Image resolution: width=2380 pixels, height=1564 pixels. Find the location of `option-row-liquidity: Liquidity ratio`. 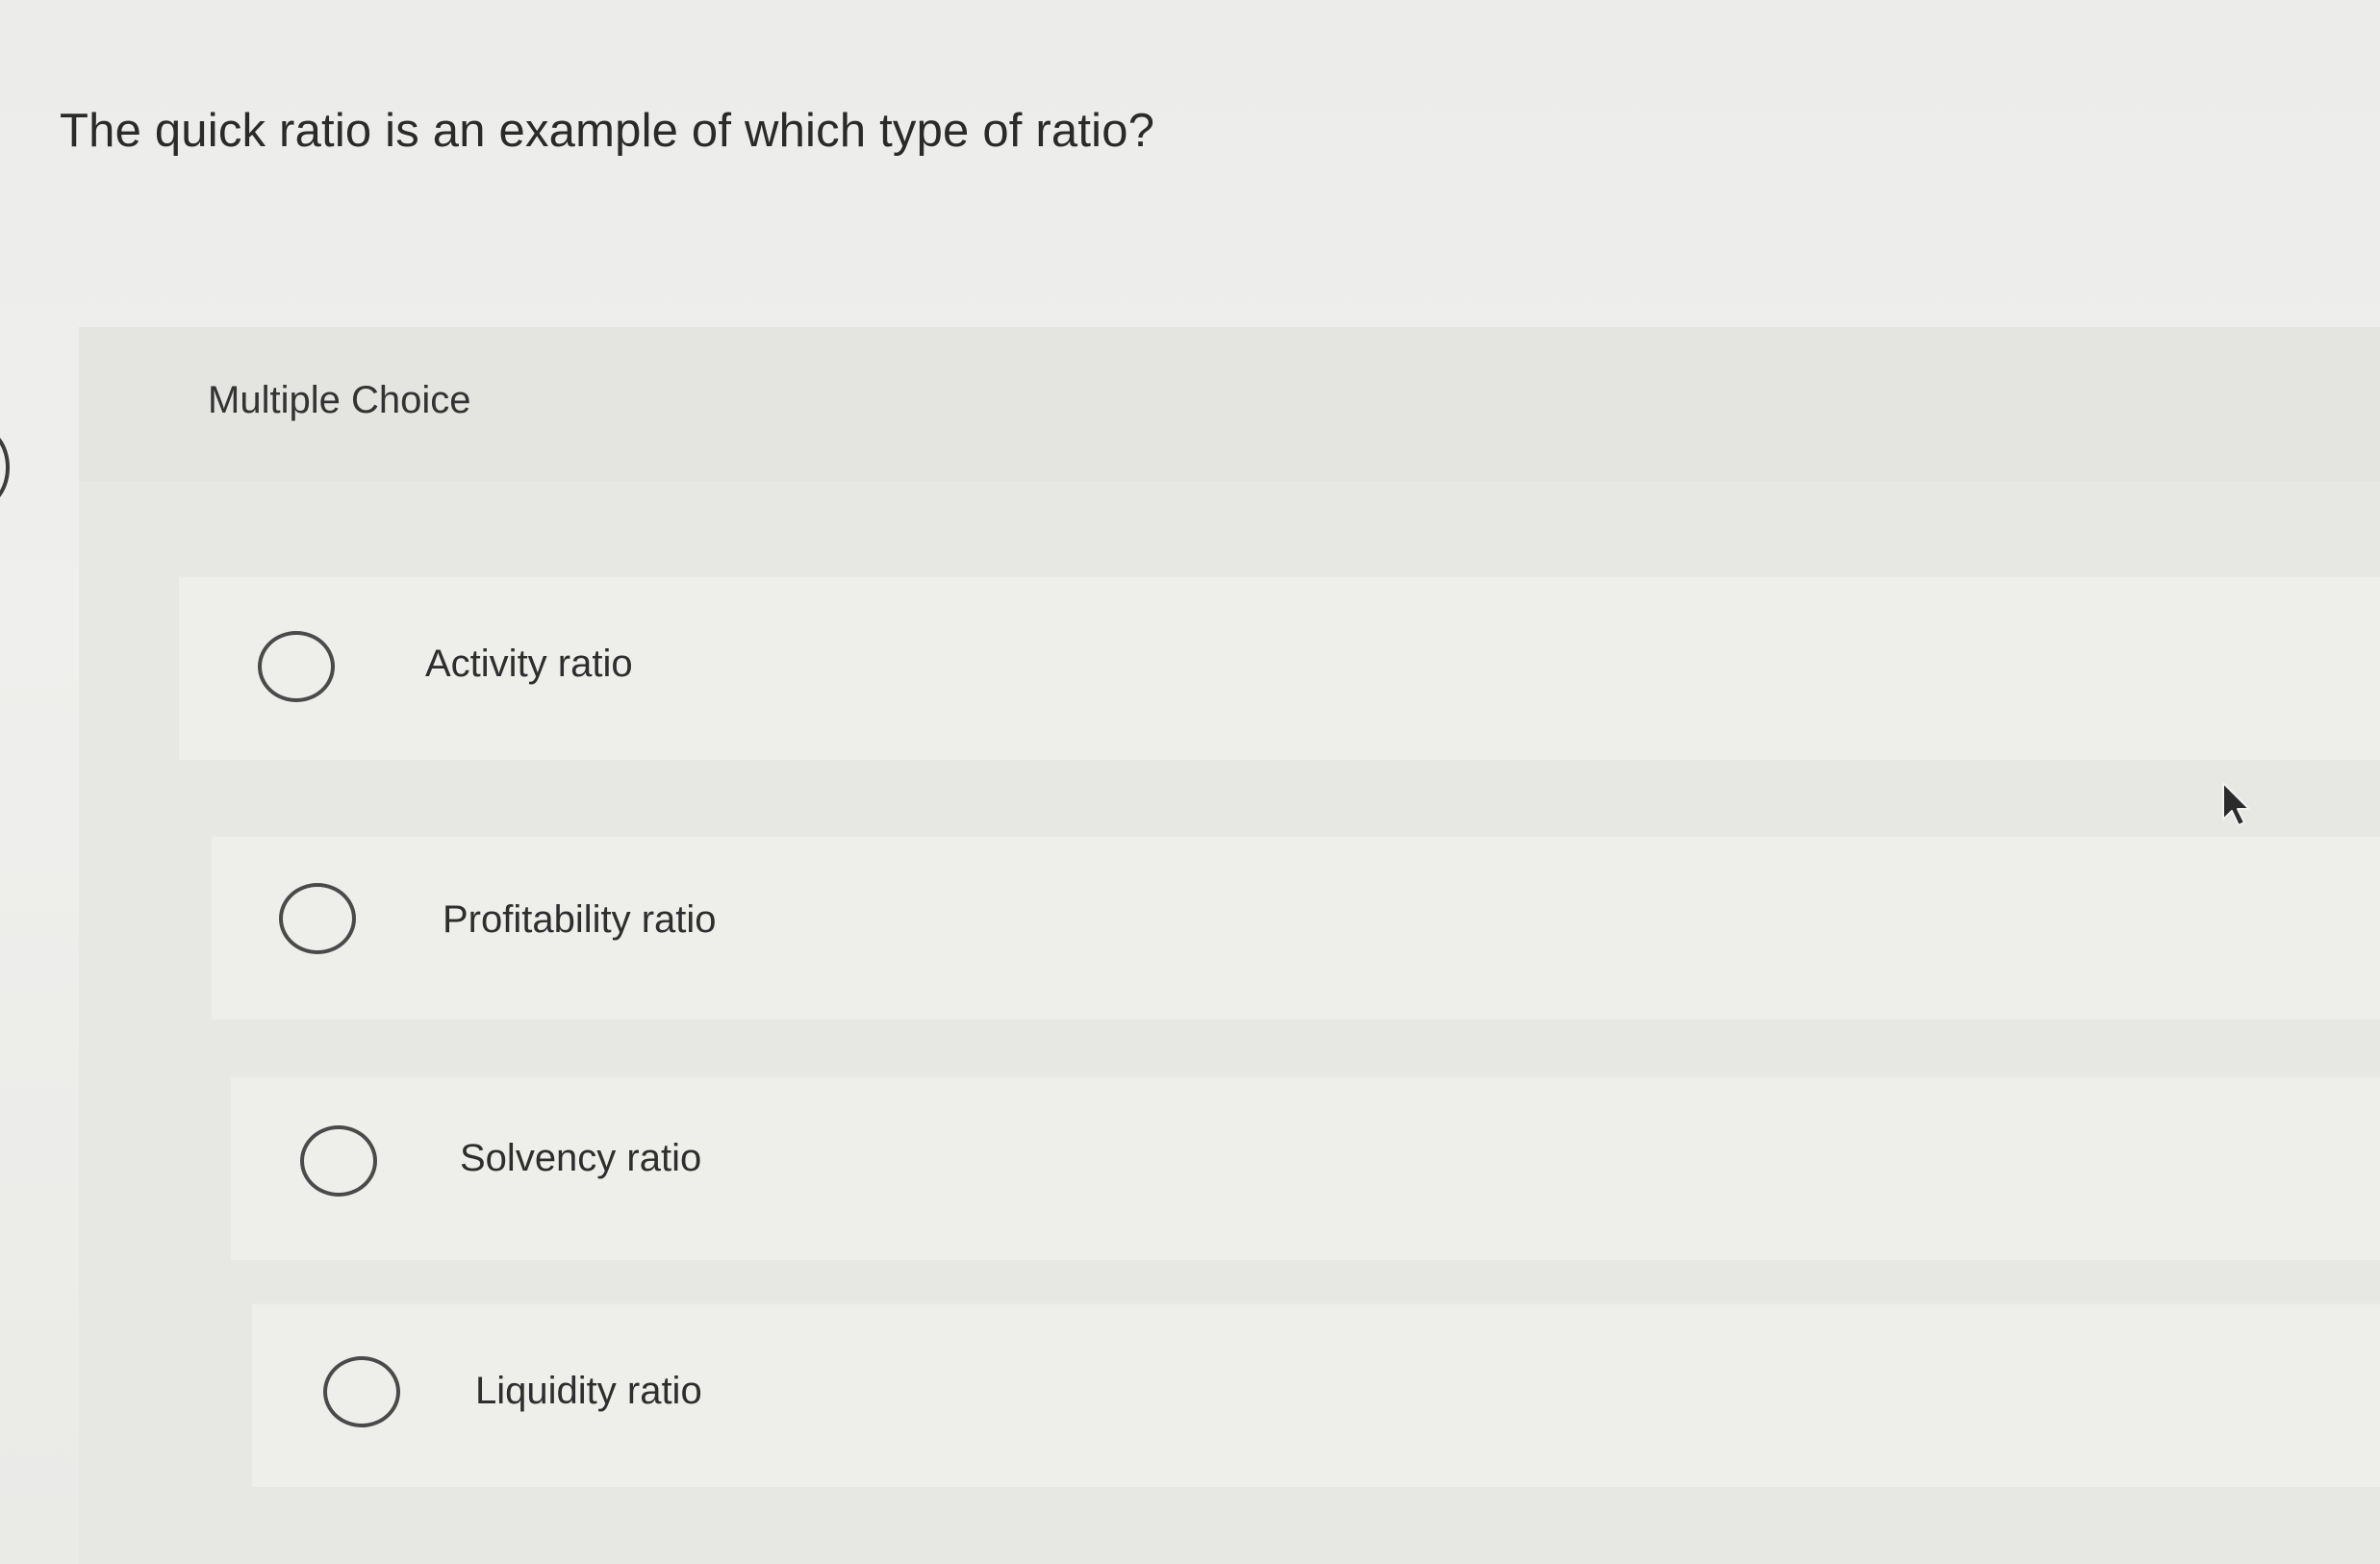

option-row-liquidity: Liquidity ratio is located at coordinates (1316, 1394).